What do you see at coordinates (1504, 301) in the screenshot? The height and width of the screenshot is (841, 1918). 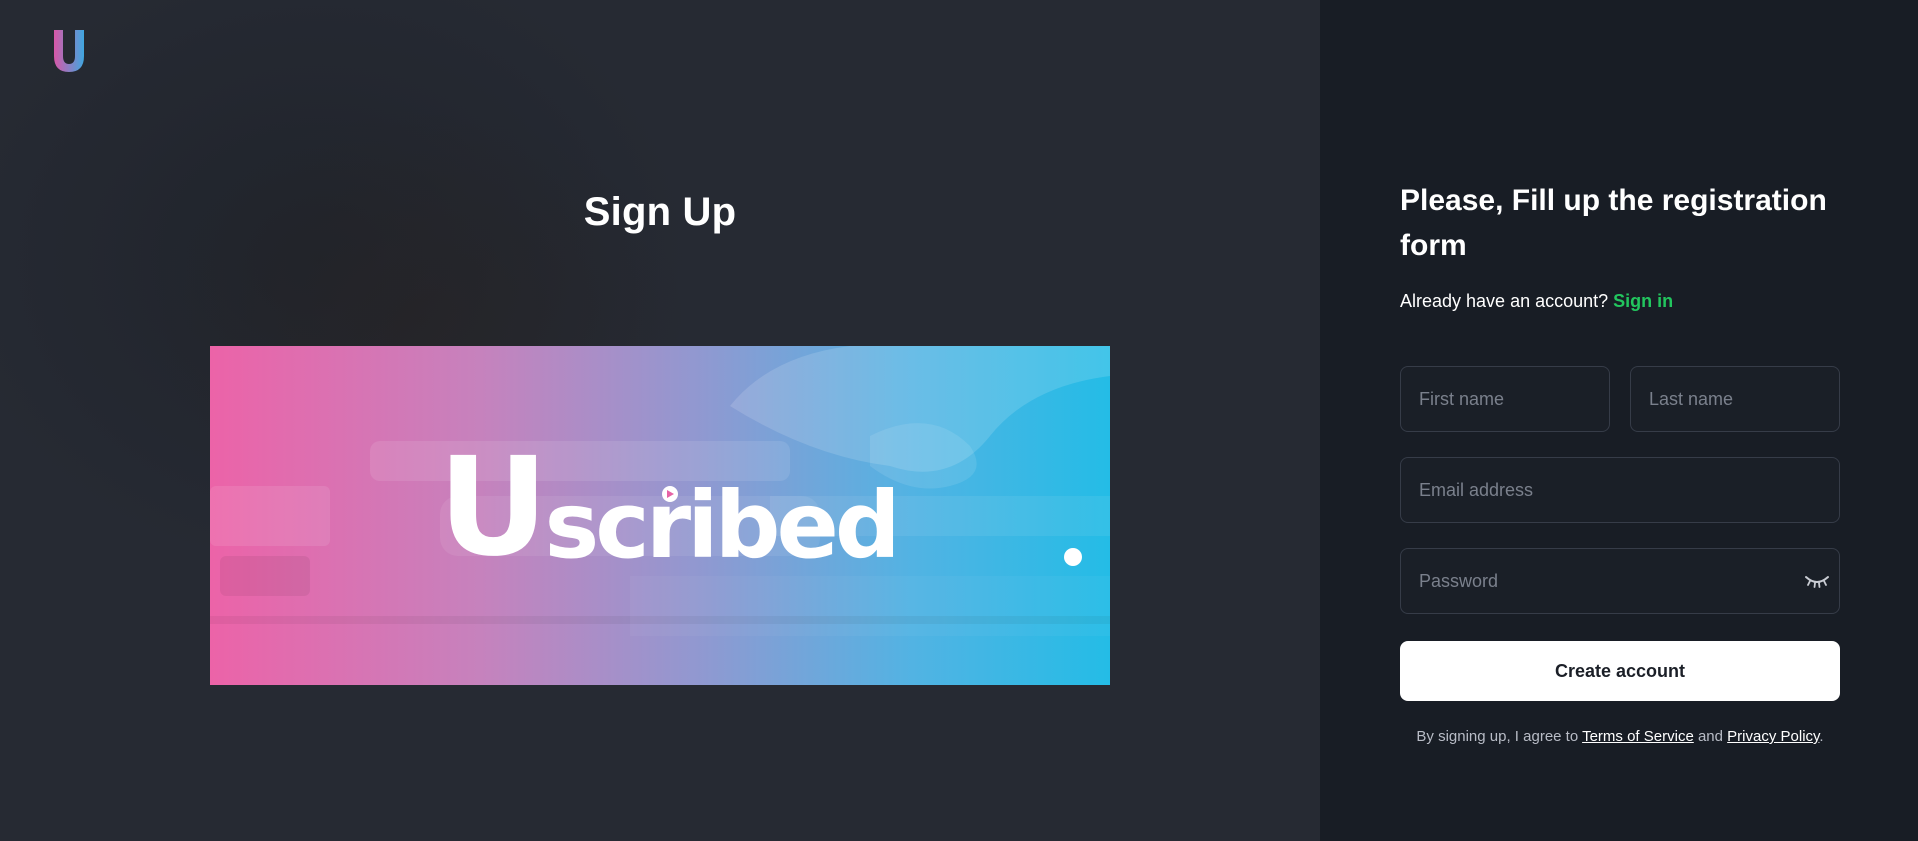 I see `have-account-text: Already have an account?` at bounding box center [1504, 301].